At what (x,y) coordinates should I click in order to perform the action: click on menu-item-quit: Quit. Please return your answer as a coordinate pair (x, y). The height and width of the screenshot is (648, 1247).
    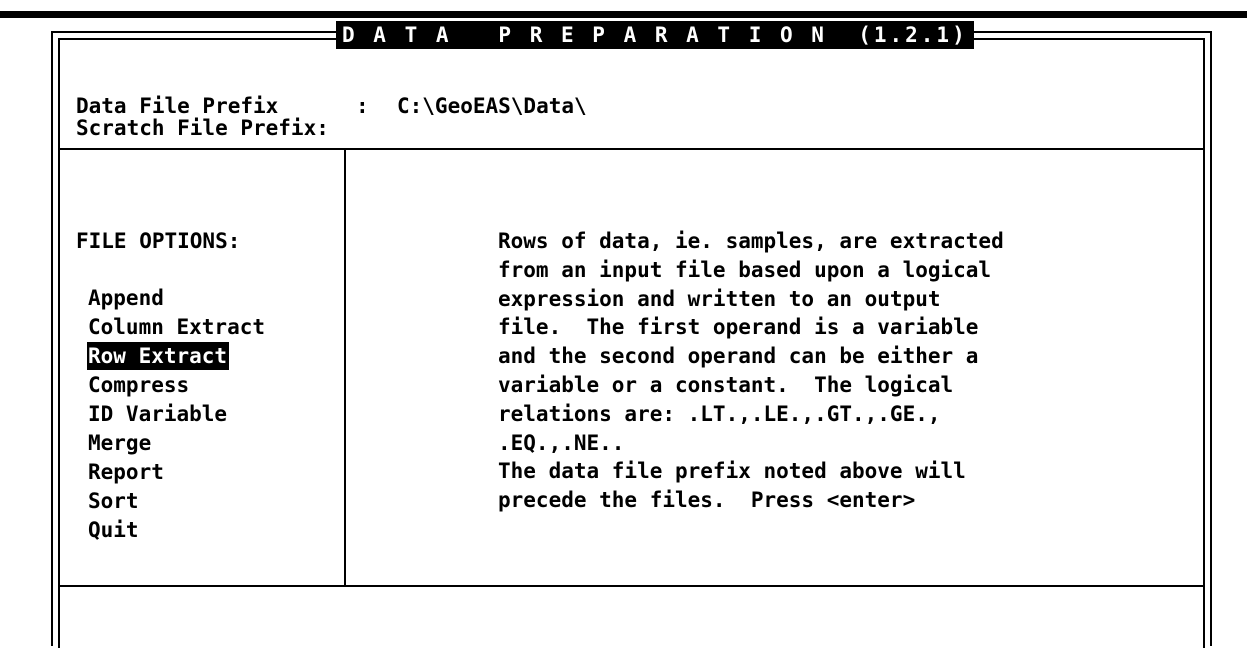
    Looking at the image, I should click on (113, 530).